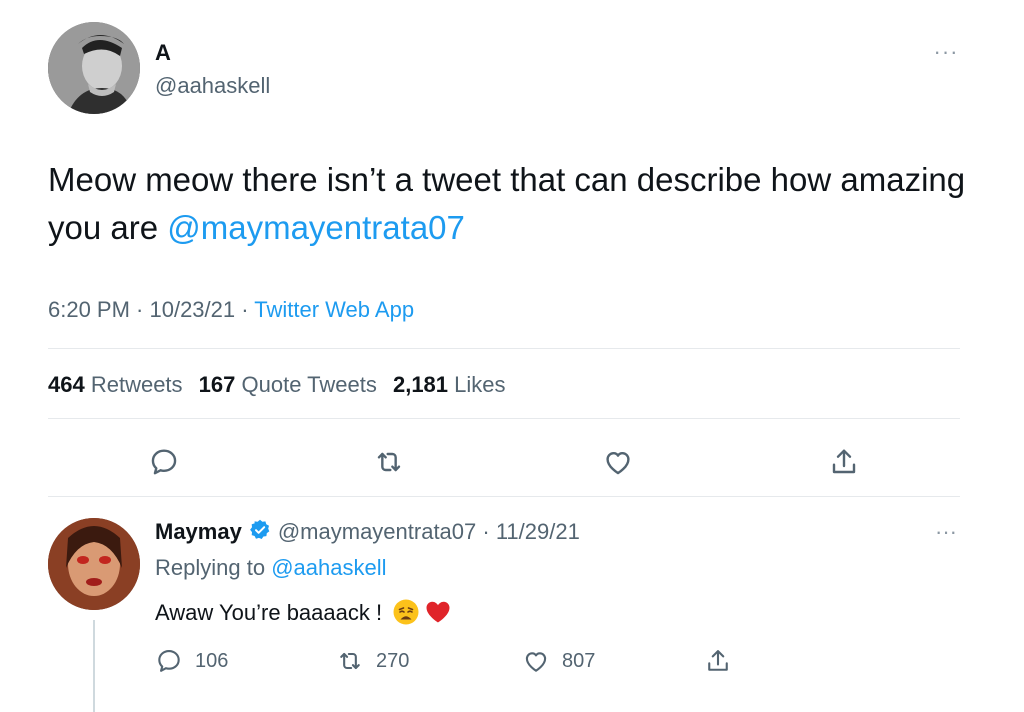 The width and height of the screenshot is (1024, 712). I want to click on share-button, so click(844, 462).